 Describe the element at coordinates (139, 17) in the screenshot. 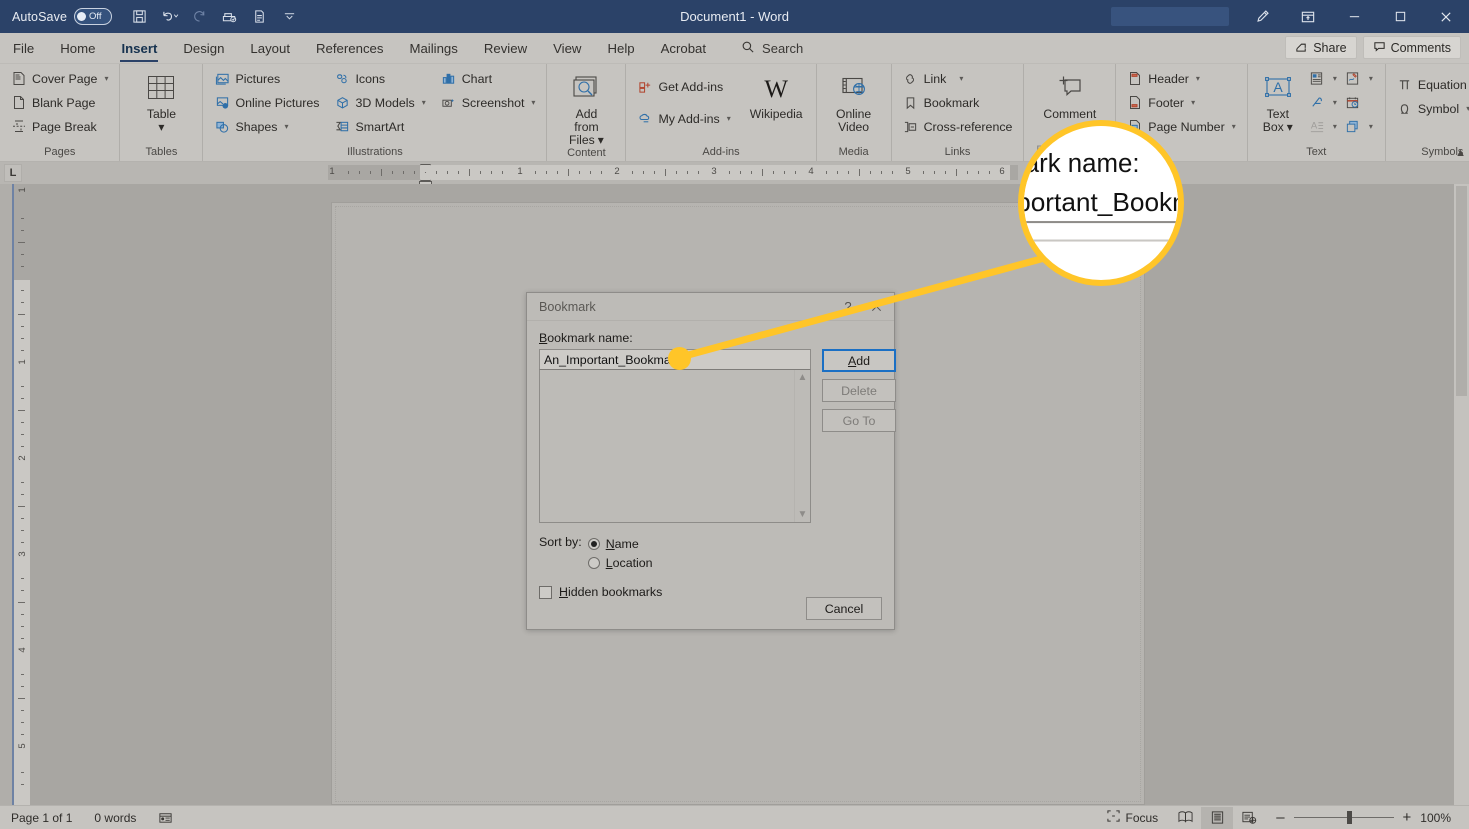

I see `save-icon` at that location.